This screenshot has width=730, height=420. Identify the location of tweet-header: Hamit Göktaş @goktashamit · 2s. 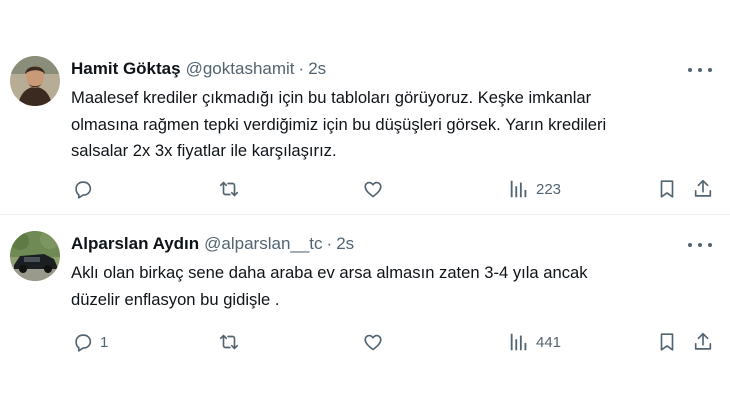
(198, 69).